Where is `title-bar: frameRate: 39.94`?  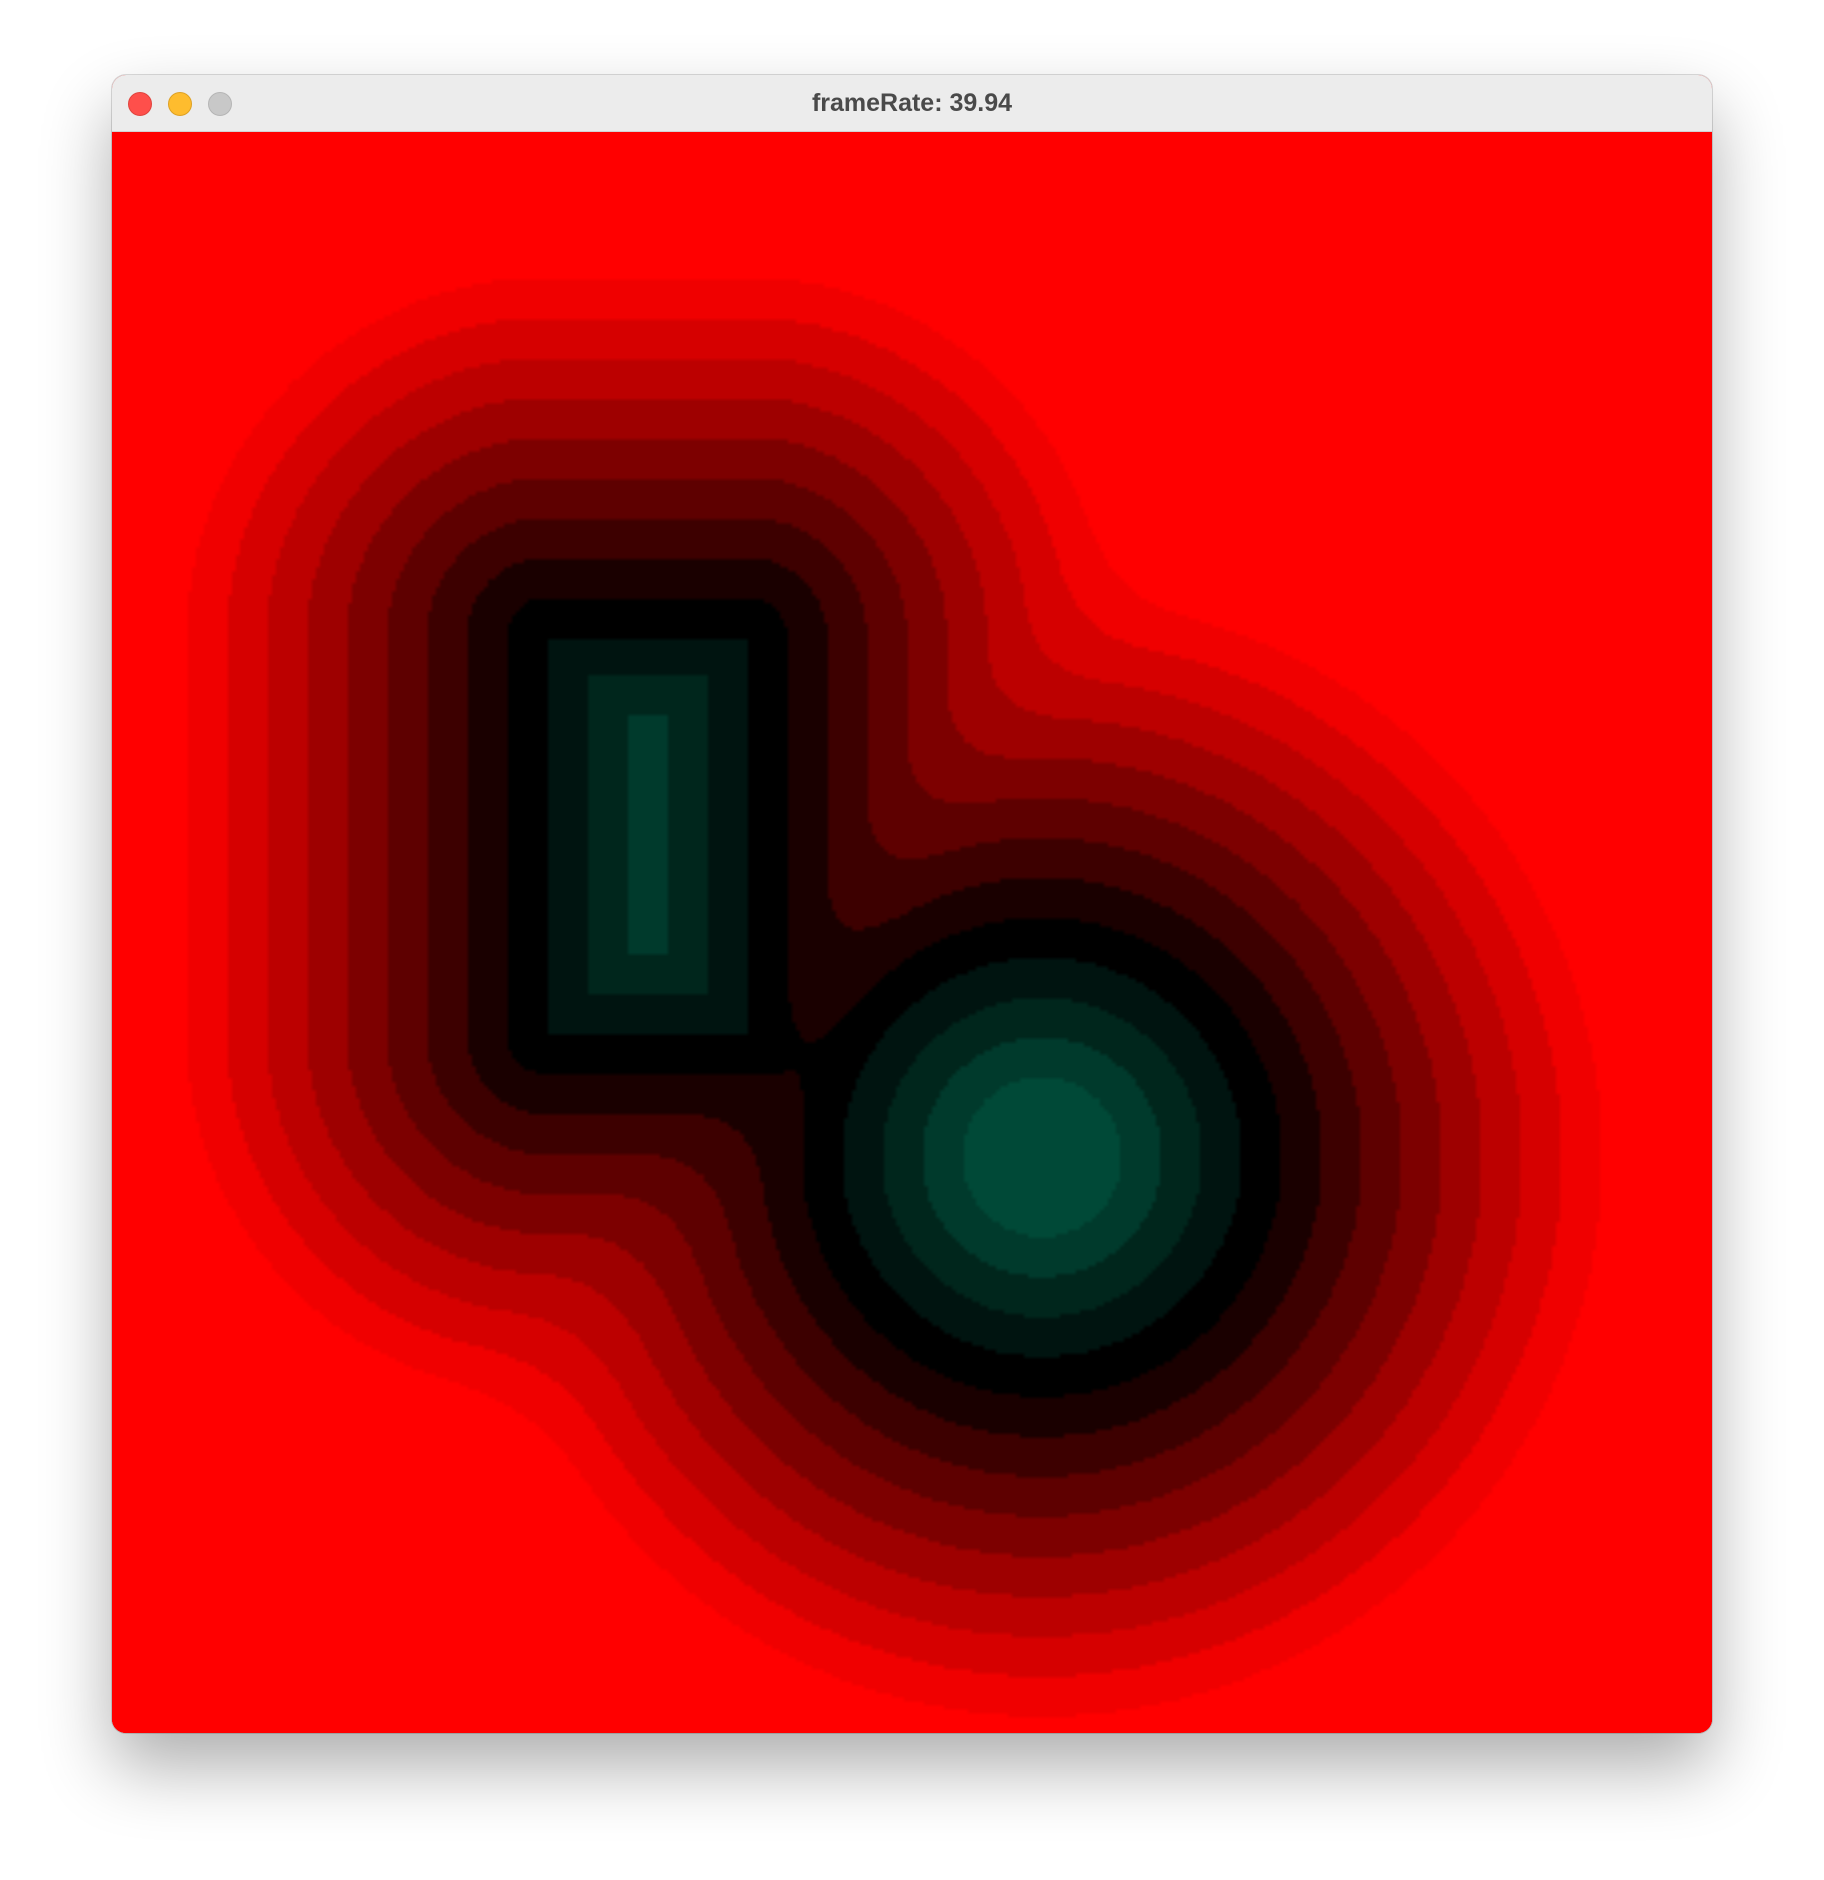 title-bar: frameRate: 39.94 is located at coordinates (912, 103).